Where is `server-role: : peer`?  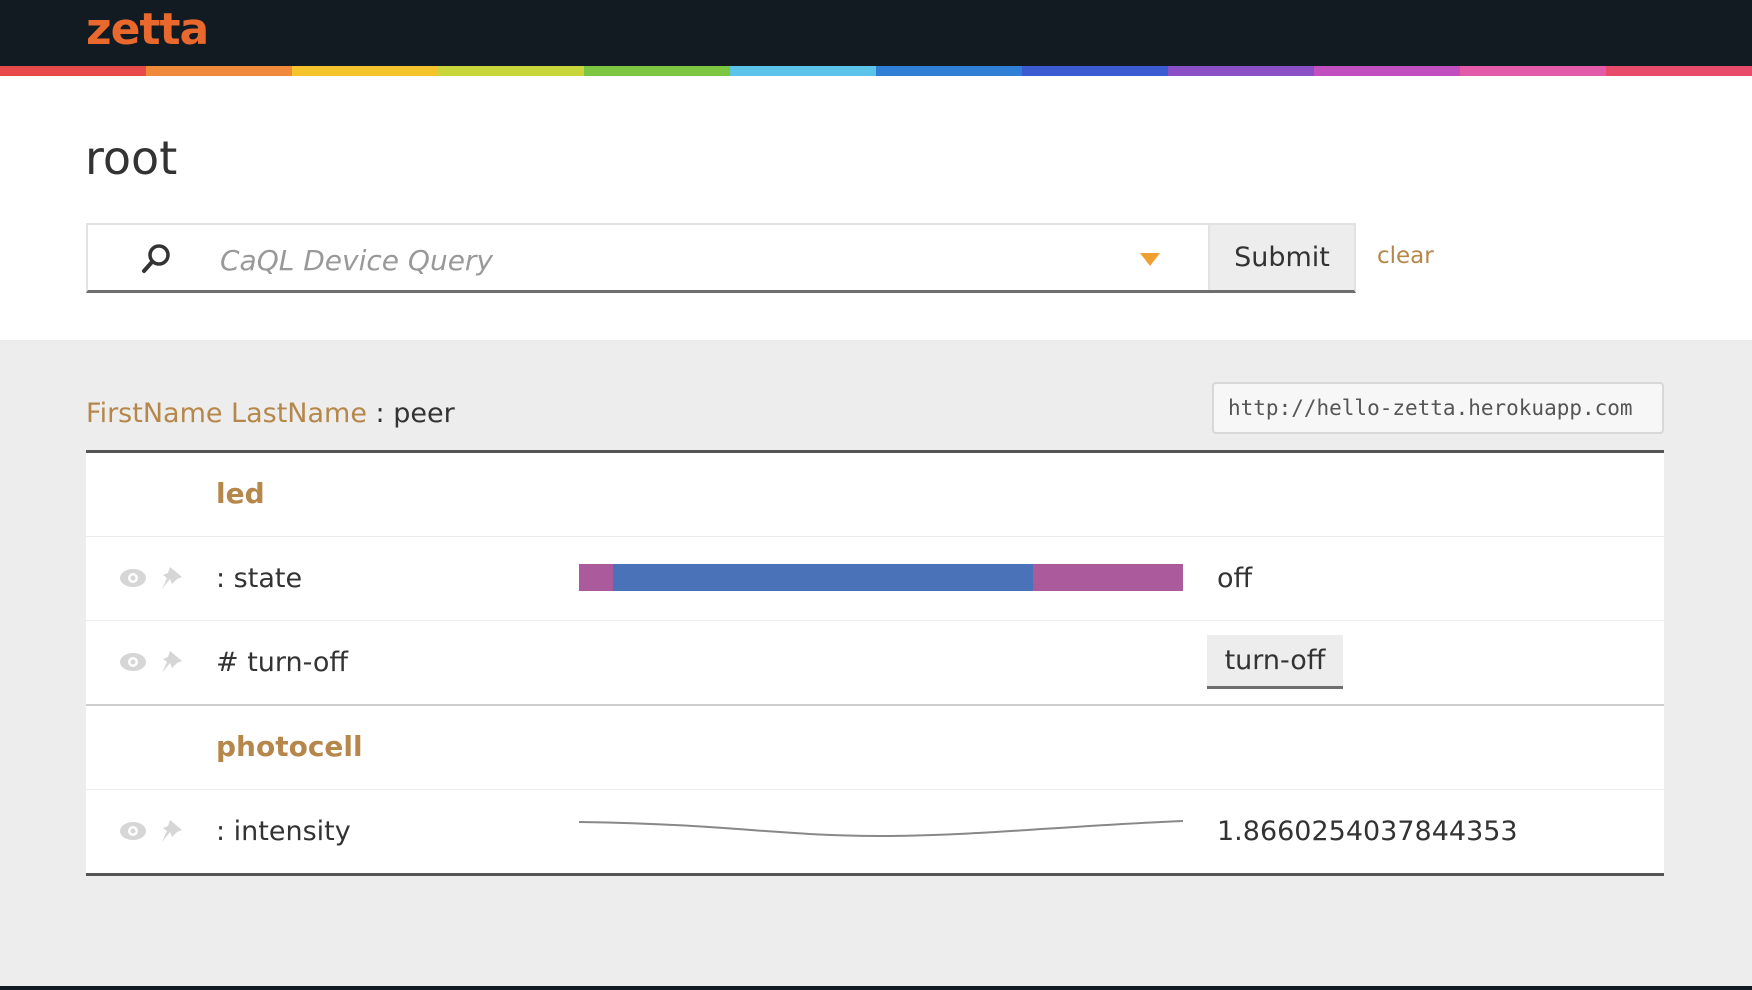
server-role: : peer is located at coordinates (410, 413).